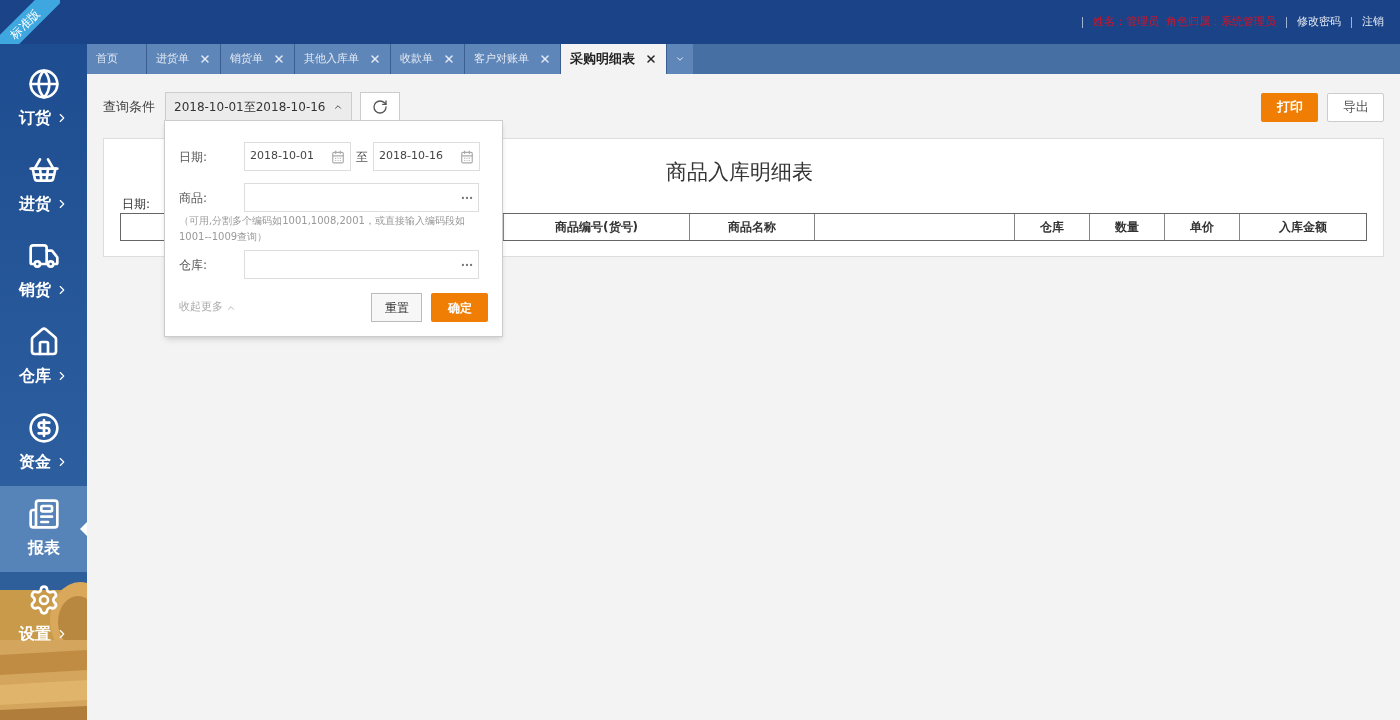 This screenshot has height=720, width=1400. I want to click on refresh-icon, so click(380, 107).